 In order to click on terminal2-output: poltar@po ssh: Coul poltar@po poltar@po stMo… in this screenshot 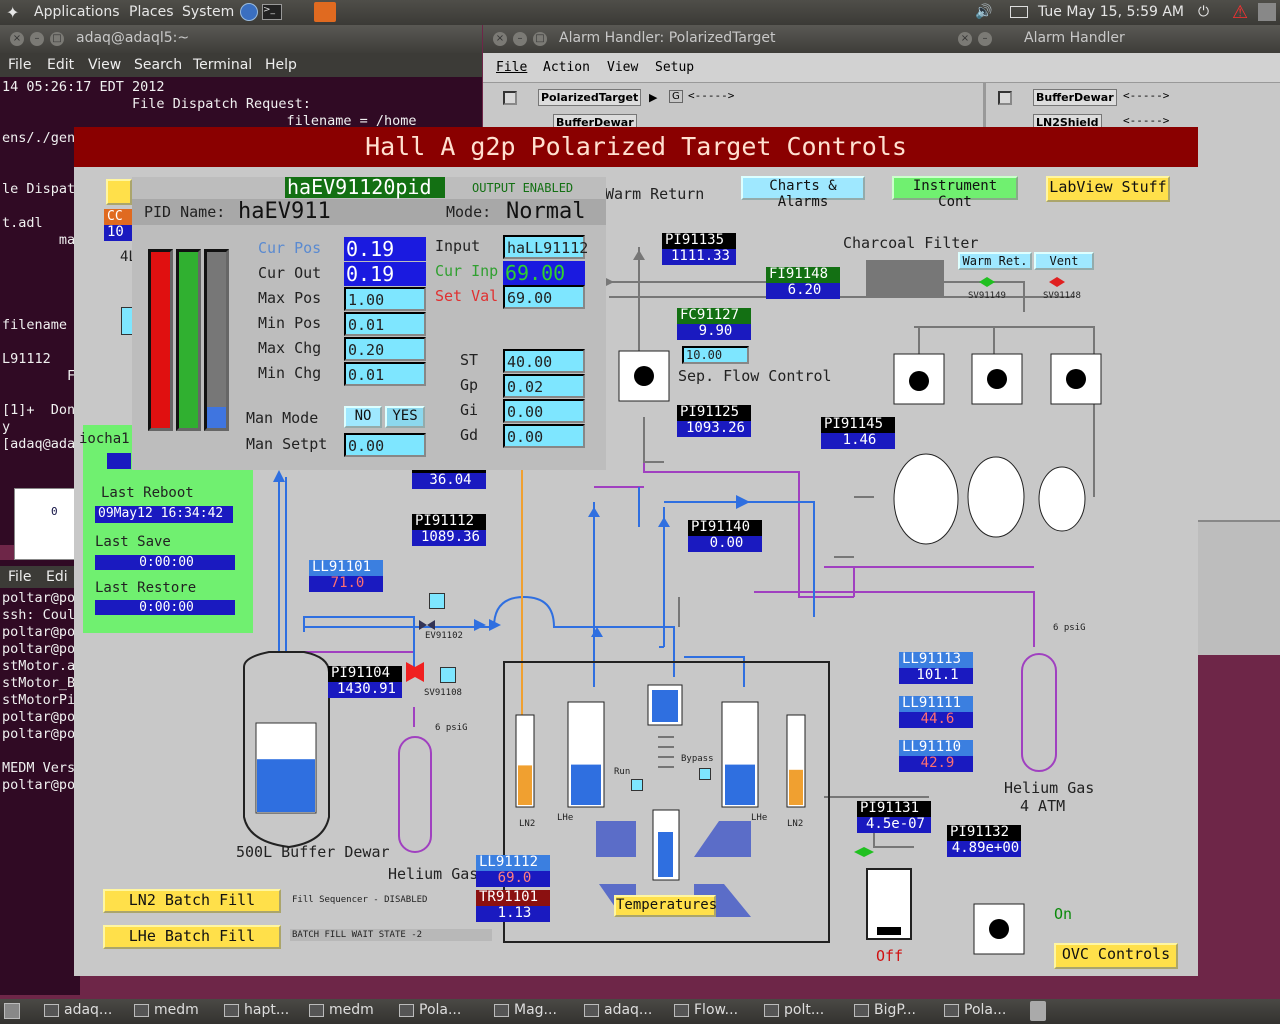, I will do `click(38, 692)`.